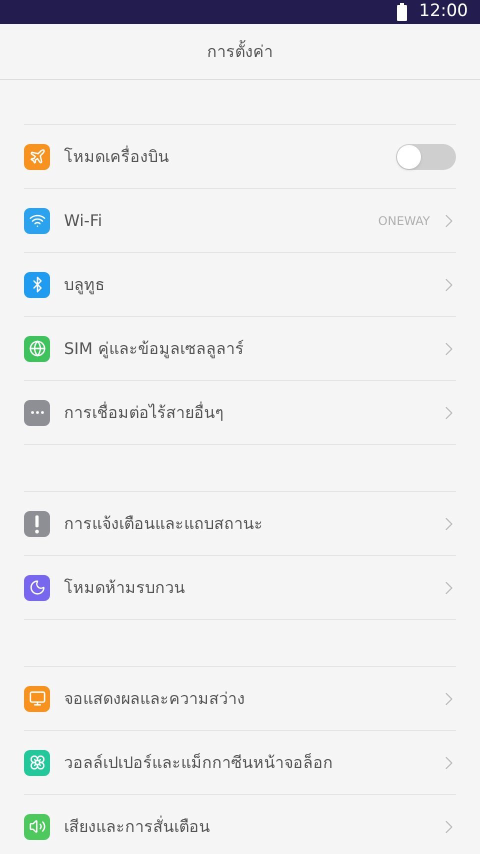 Image resolution: width=480 pixels, height=854 pixels. What do you see at coordinates (251, 826) in the screenshot?
I see `setting-label: เสียงและการสั่นเตือน` at bounding box center [251, 826].